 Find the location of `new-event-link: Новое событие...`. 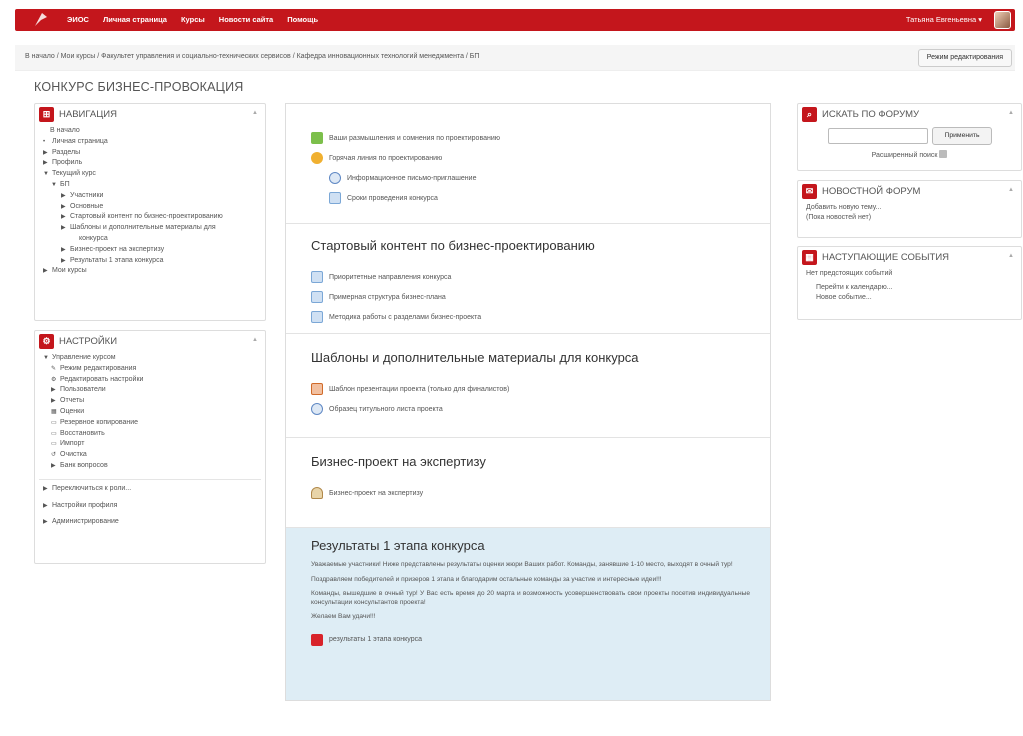

new-event-link: Новое событие... is located at coordinates (909, 298).